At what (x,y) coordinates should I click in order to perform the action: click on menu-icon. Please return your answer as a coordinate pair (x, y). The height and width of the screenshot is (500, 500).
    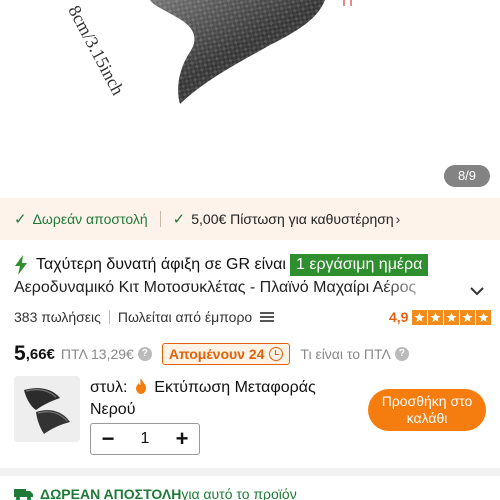
    Looking at the image, I should click on (267, 317).